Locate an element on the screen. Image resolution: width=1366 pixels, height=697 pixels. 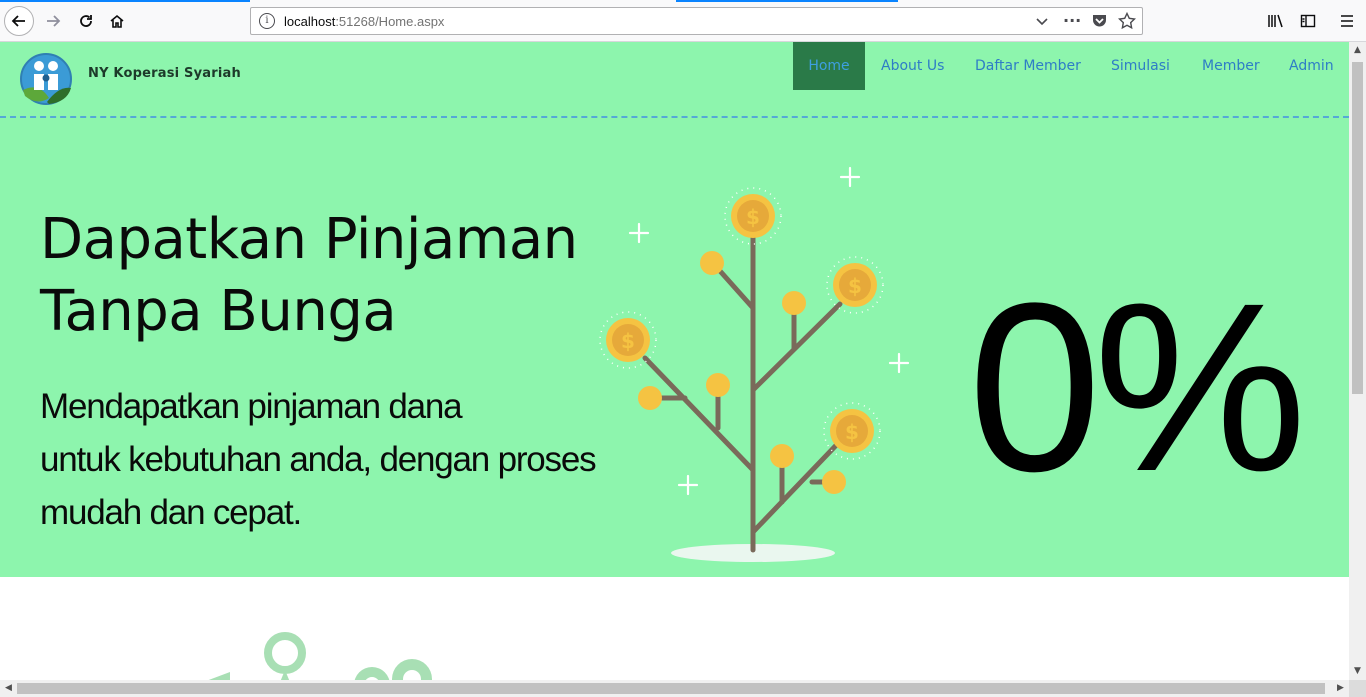
url-text: localhost:51268/Home.aspx is located at coordinates (364, 21).